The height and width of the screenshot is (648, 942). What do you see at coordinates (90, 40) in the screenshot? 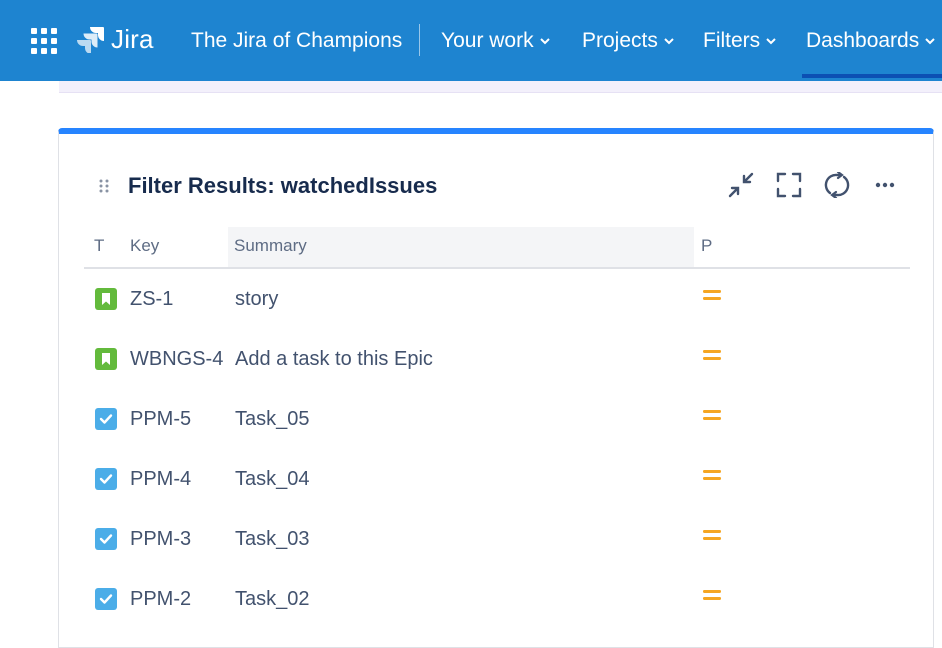
I see `jira-logo-icon` at bounding box center [90, 40].